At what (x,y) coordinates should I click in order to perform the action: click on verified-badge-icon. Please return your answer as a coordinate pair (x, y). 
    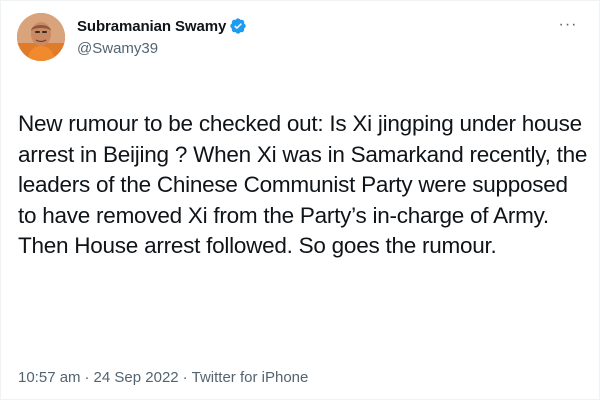
    Looking at the image, I should click on (238, 26).